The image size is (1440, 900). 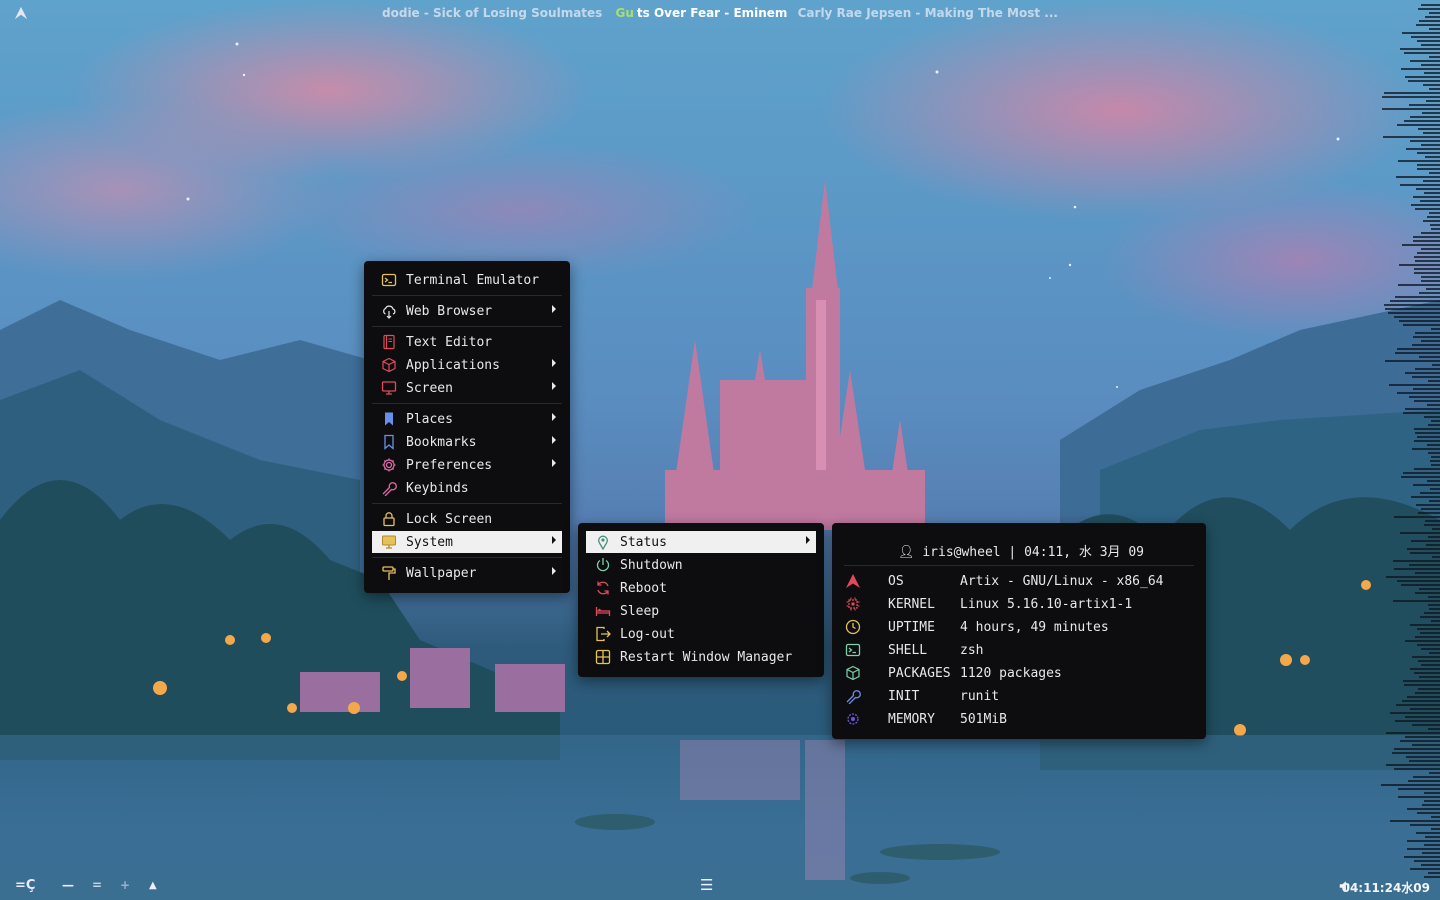 I want to click on menu-item-keybinds: Keybinds, so click(x=467, y=488).